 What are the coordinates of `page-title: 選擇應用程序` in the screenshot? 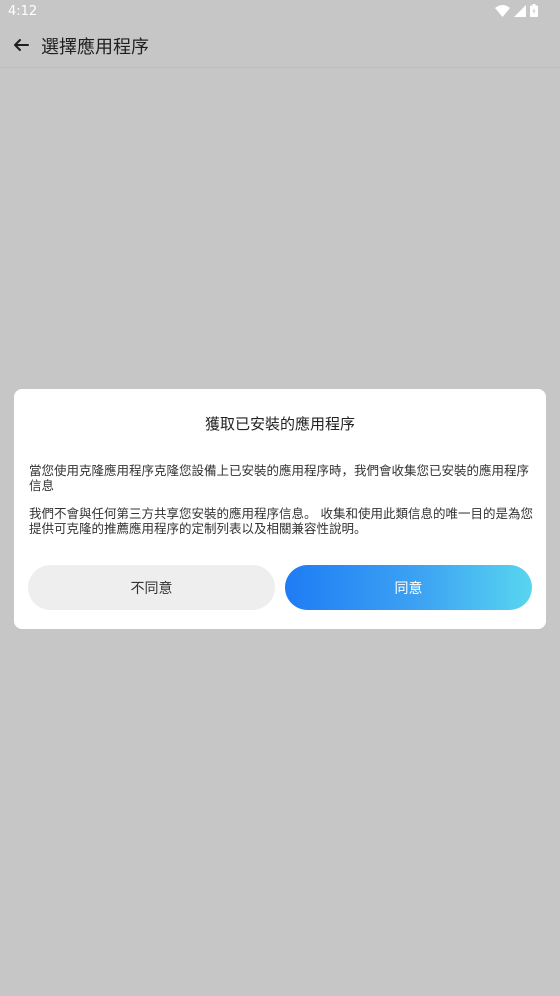 It's located at (95, 47).